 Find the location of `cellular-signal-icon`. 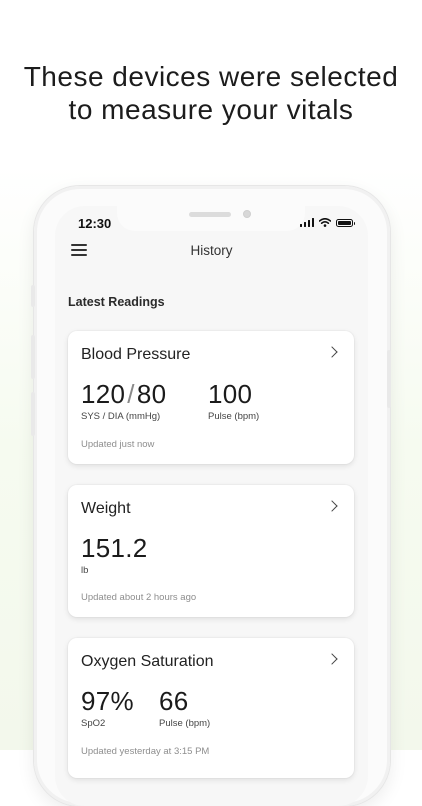

cellular-signal-icon is located at coordinates (306, 222).